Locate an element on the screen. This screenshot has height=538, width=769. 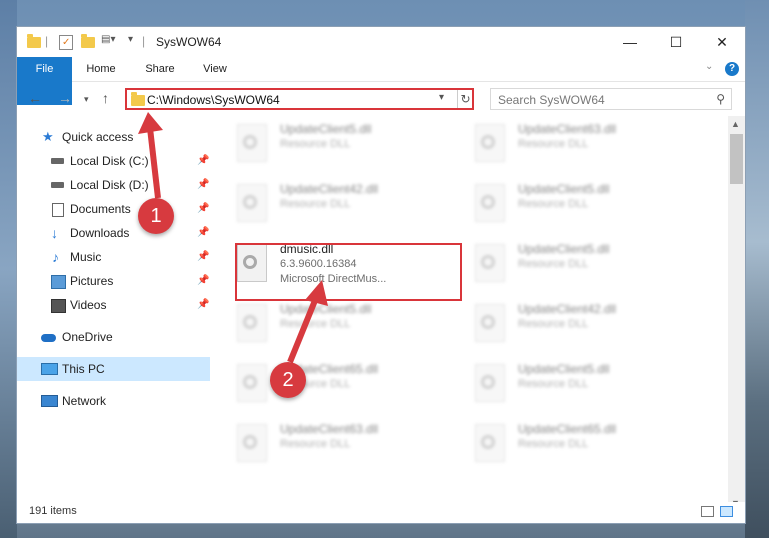
step-badge-2: 2 is located at coordinates (288, 380).